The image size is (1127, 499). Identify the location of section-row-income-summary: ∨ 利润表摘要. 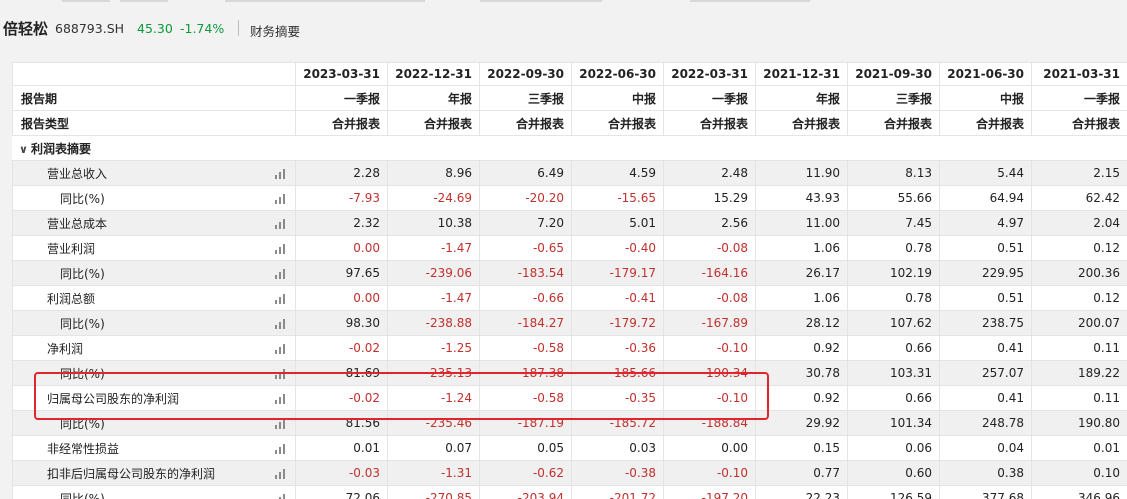
(569, 148).